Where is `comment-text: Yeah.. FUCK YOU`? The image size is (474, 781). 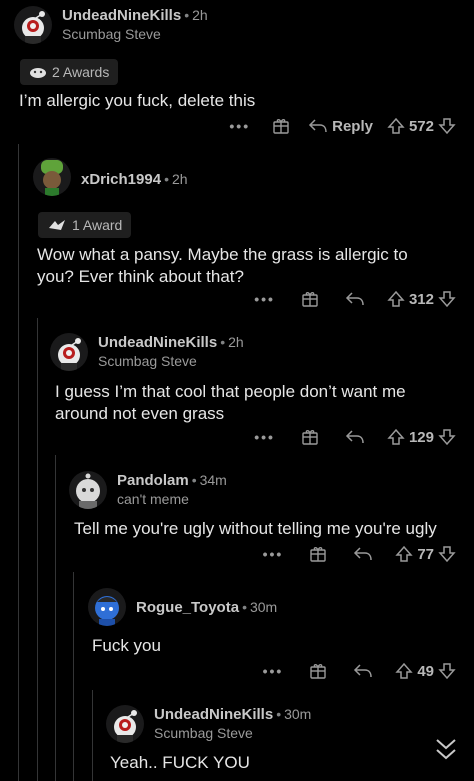
comment-text: Yeah.. FUCK YOU is located at coordinates (180, 762).